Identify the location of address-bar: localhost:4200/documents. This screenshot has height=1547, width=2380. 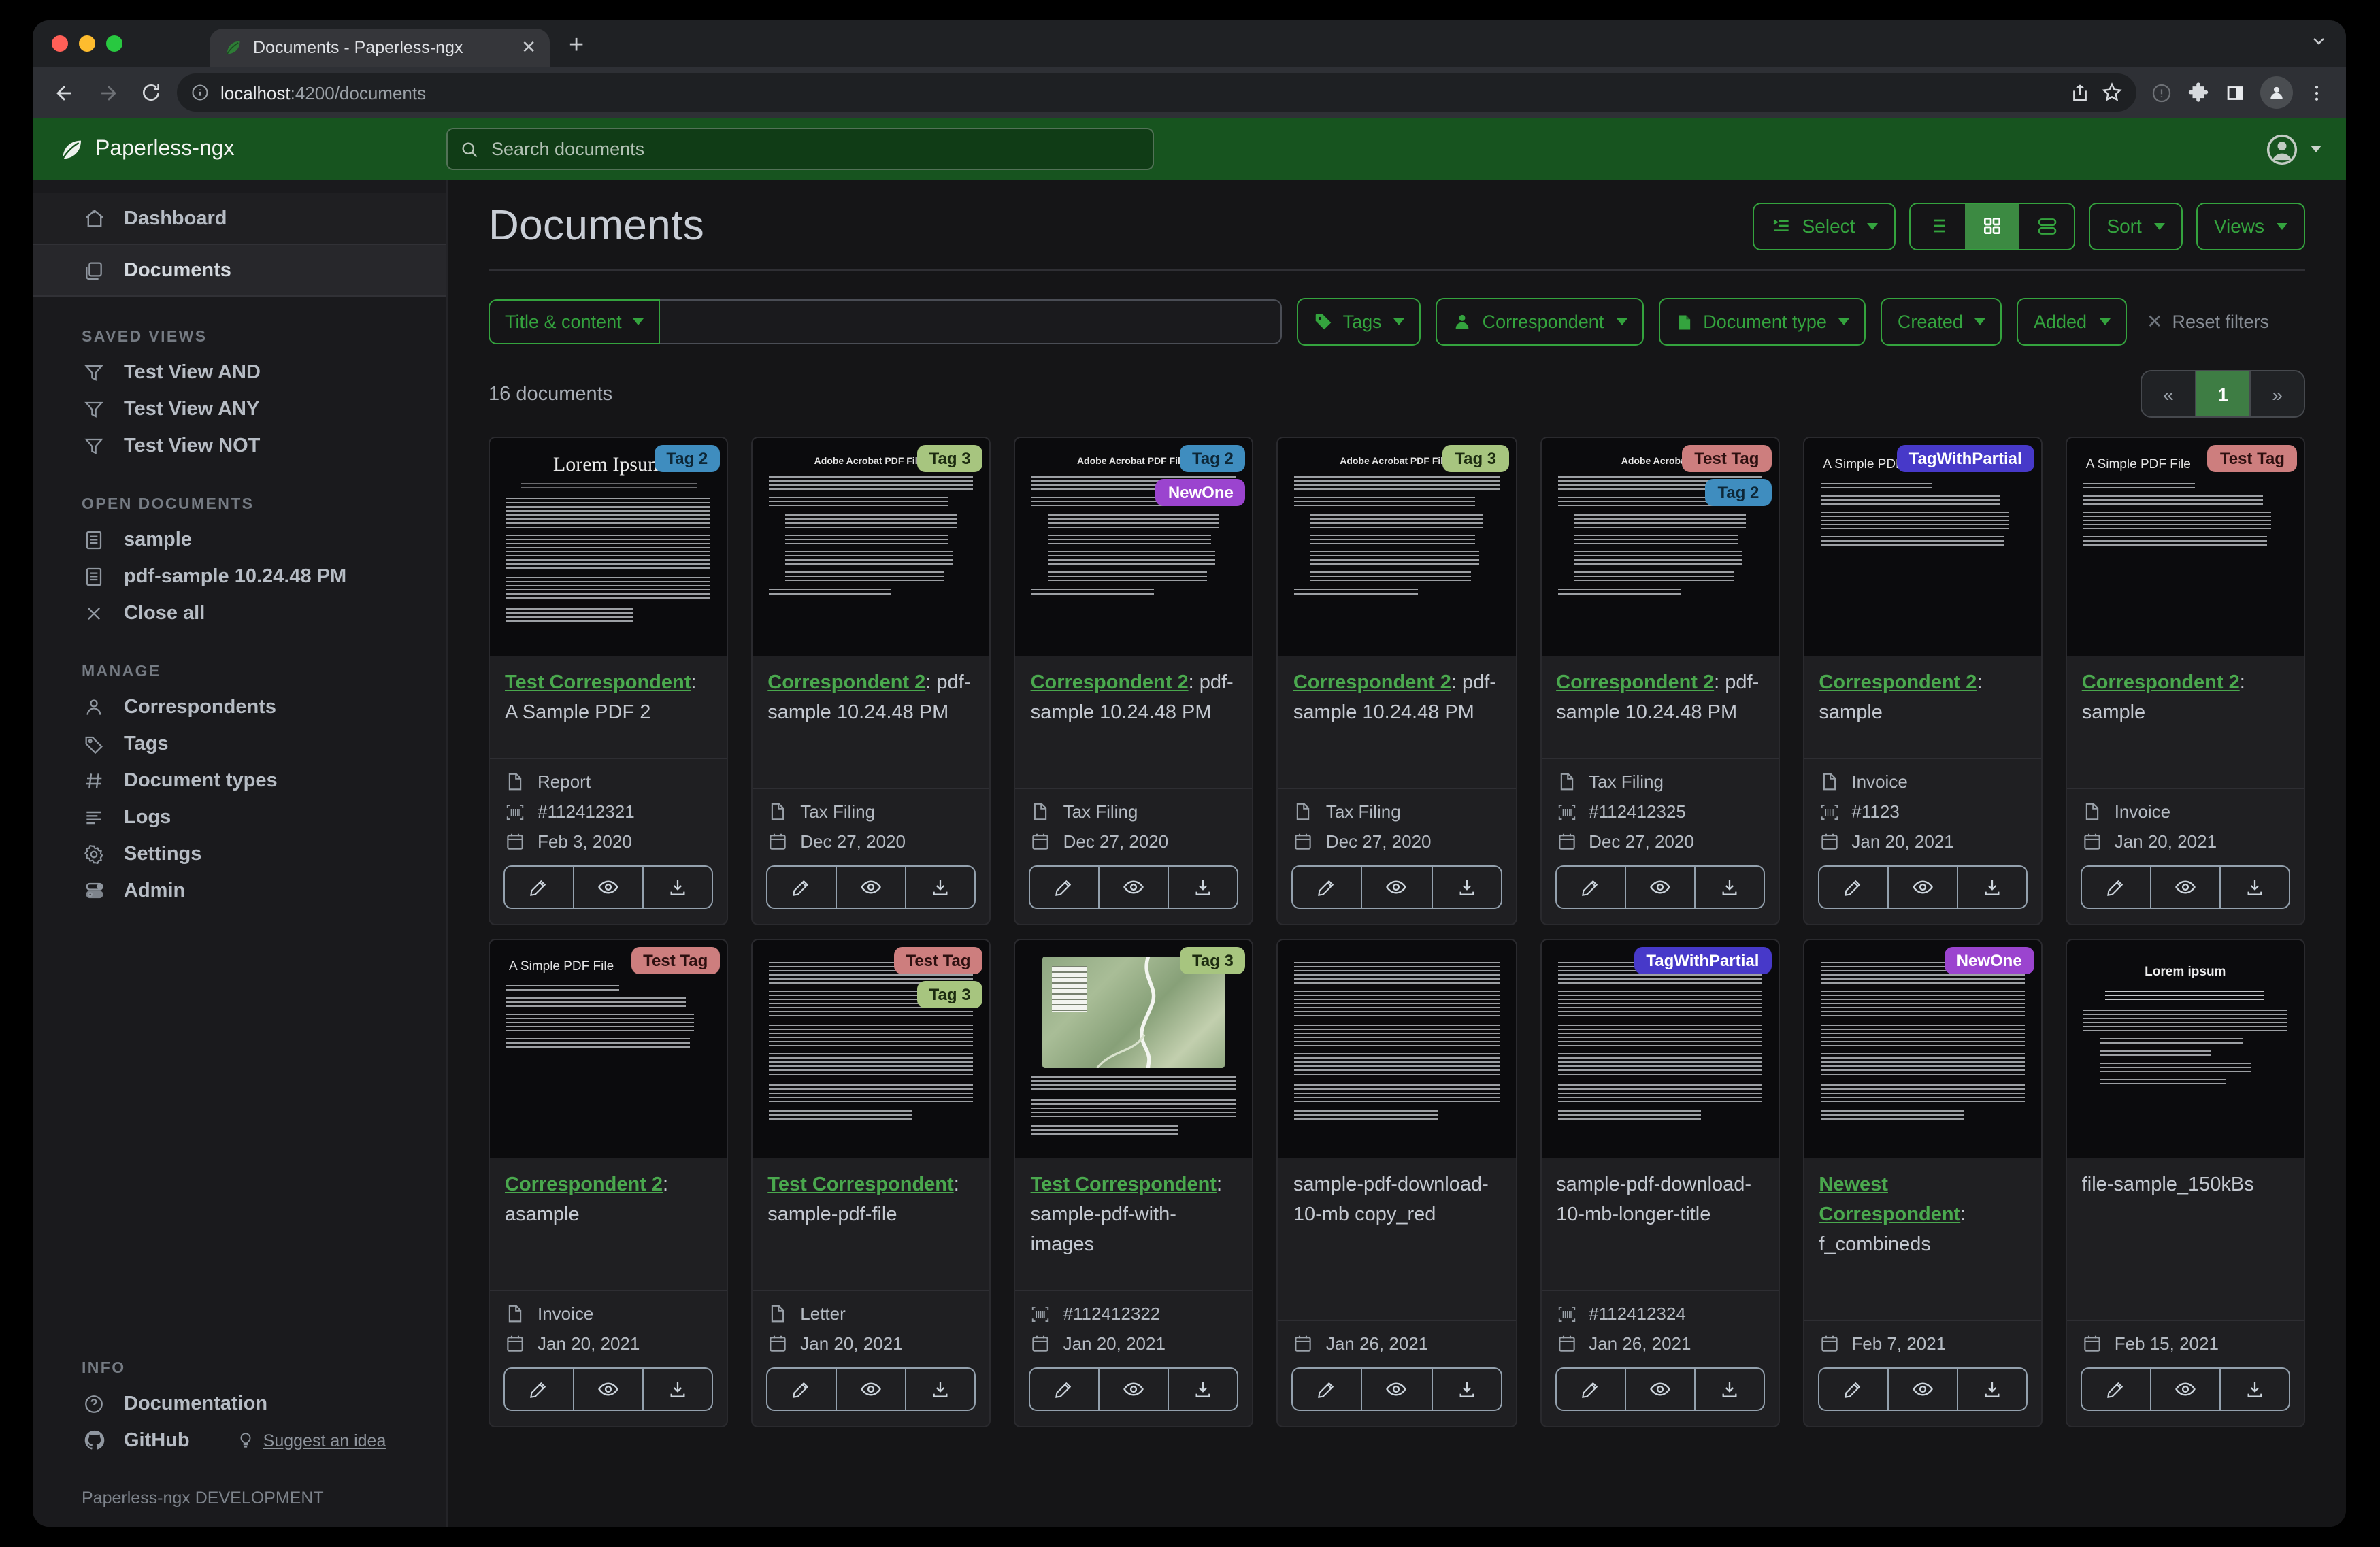
(1156, 92).